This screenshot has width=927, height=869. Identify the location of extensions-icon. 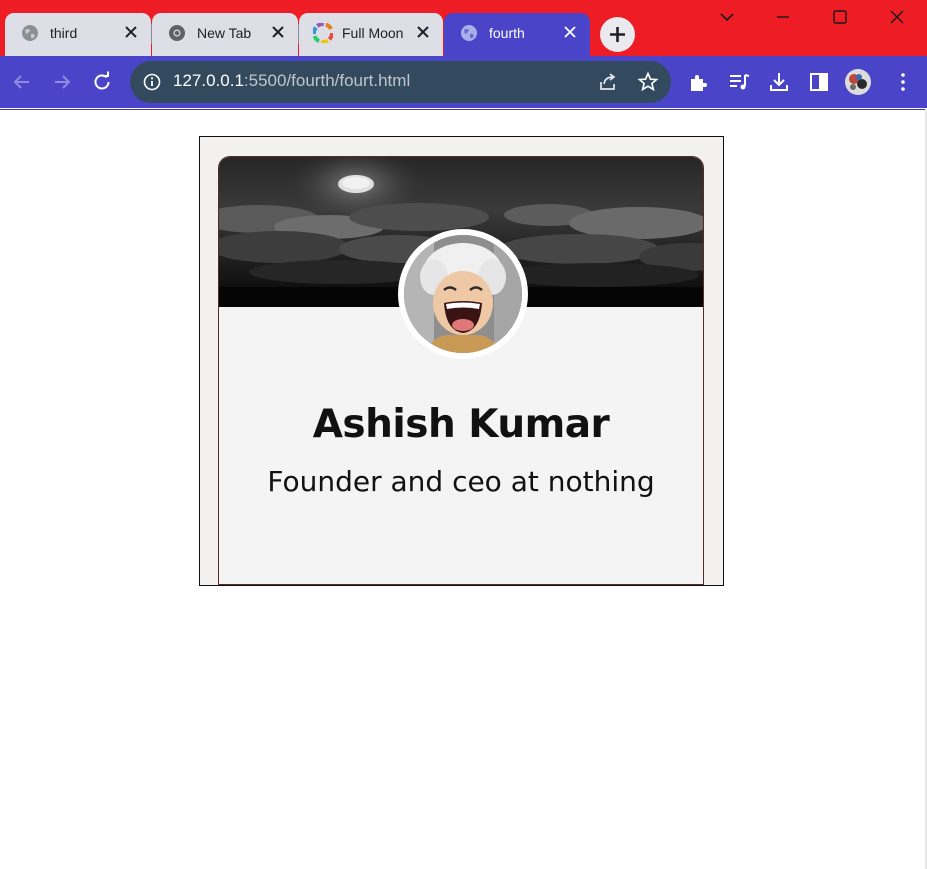
(699, 82).